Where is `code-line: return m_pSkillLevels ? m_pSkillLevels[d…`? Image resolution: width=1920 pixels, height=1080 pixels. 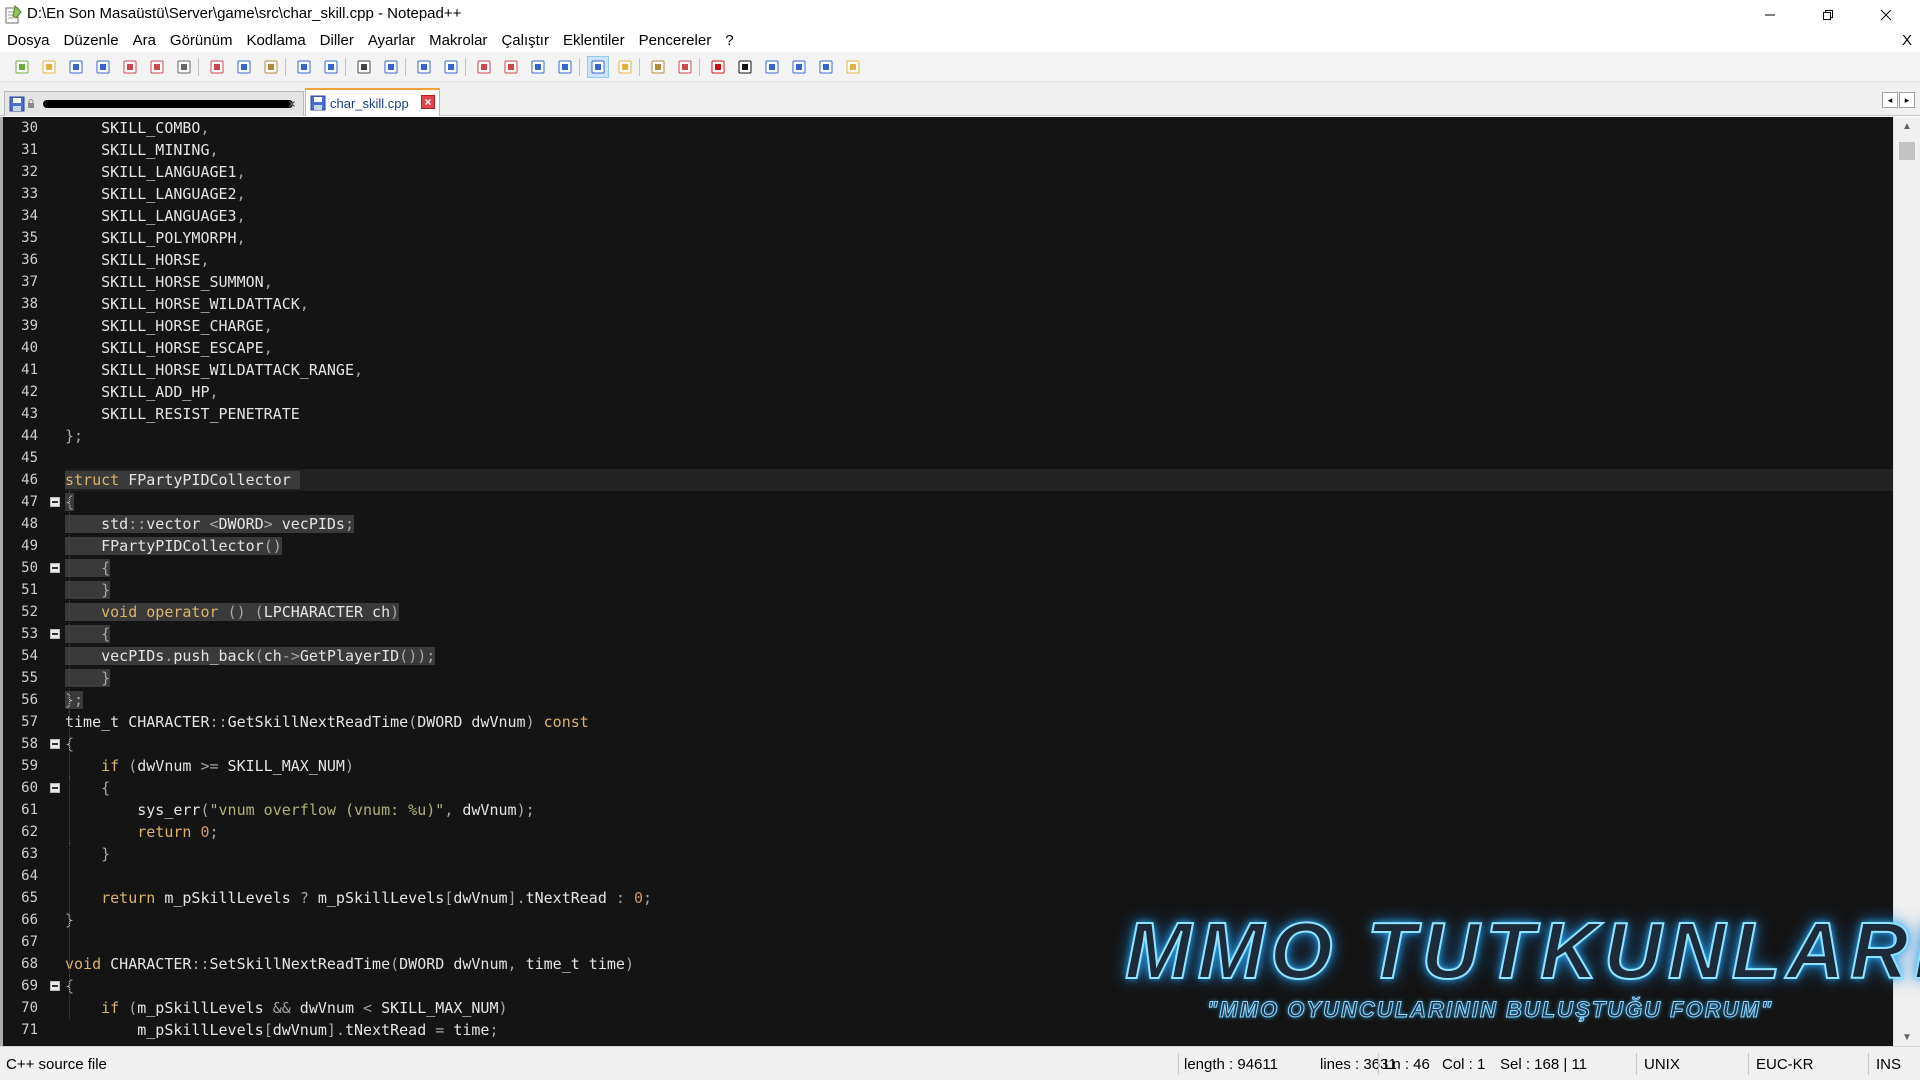
code-line: return m_pSkillLevels ? m_pSkillLevels[d… is located at coordinates (979, 898).